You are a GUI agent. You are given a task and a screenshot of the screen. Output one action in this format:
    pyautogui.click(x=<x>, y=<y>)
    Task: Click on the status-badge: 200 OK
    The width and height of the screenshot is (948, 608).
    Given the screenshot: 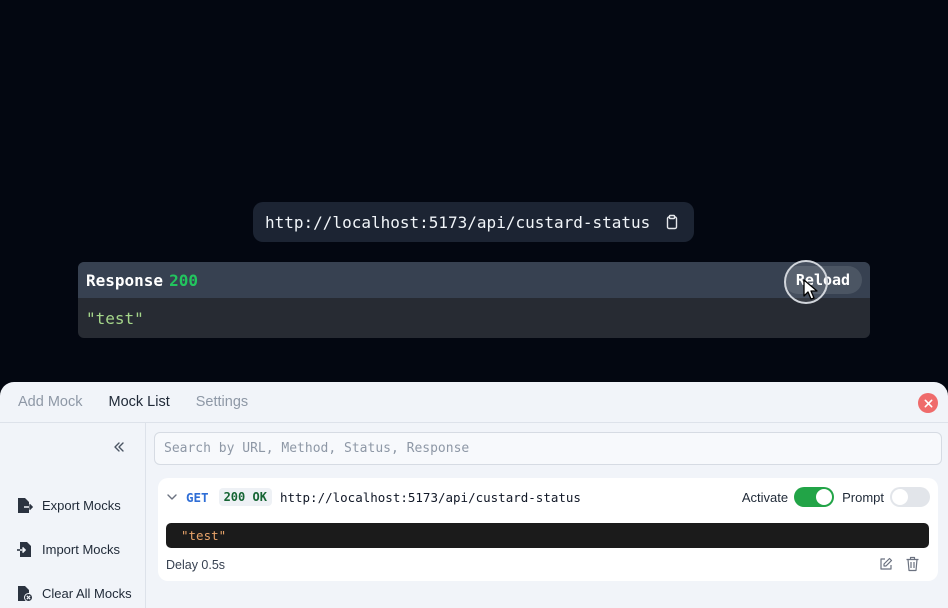 What is the action you would take?
    pyautogui.click(x=245, y=497)
    